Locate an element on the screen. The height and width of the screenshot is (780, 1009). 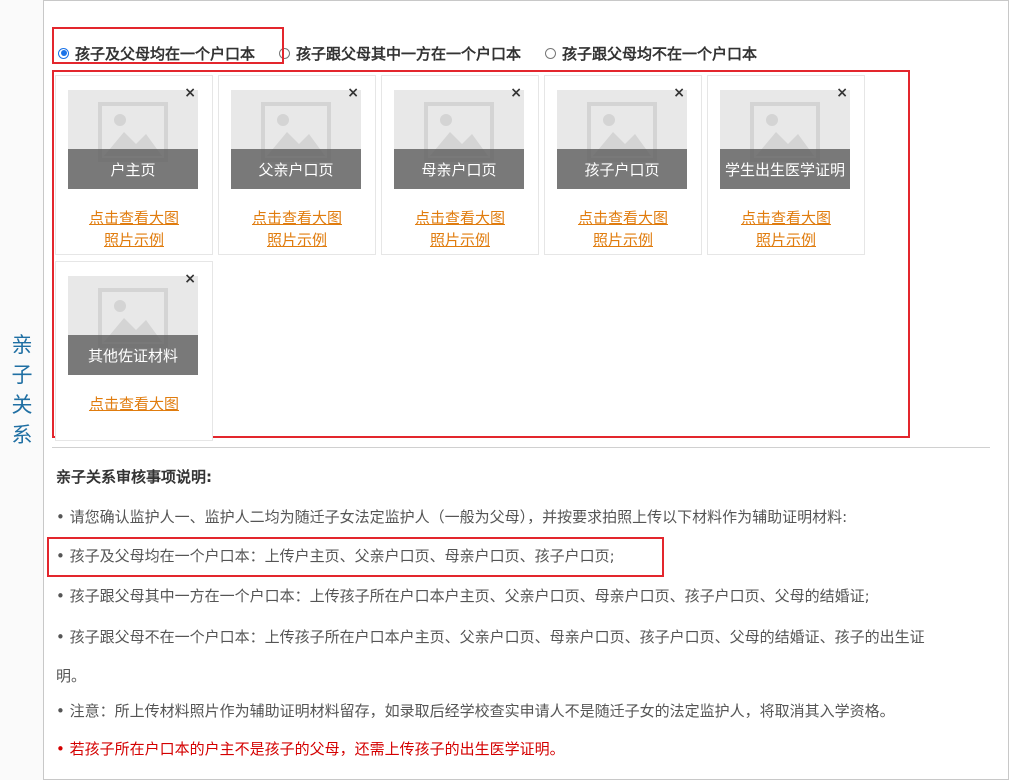
upload-card-other-evidence: 其他佐证材料 × 点击查看大图 is located at coordinates (134, 351).